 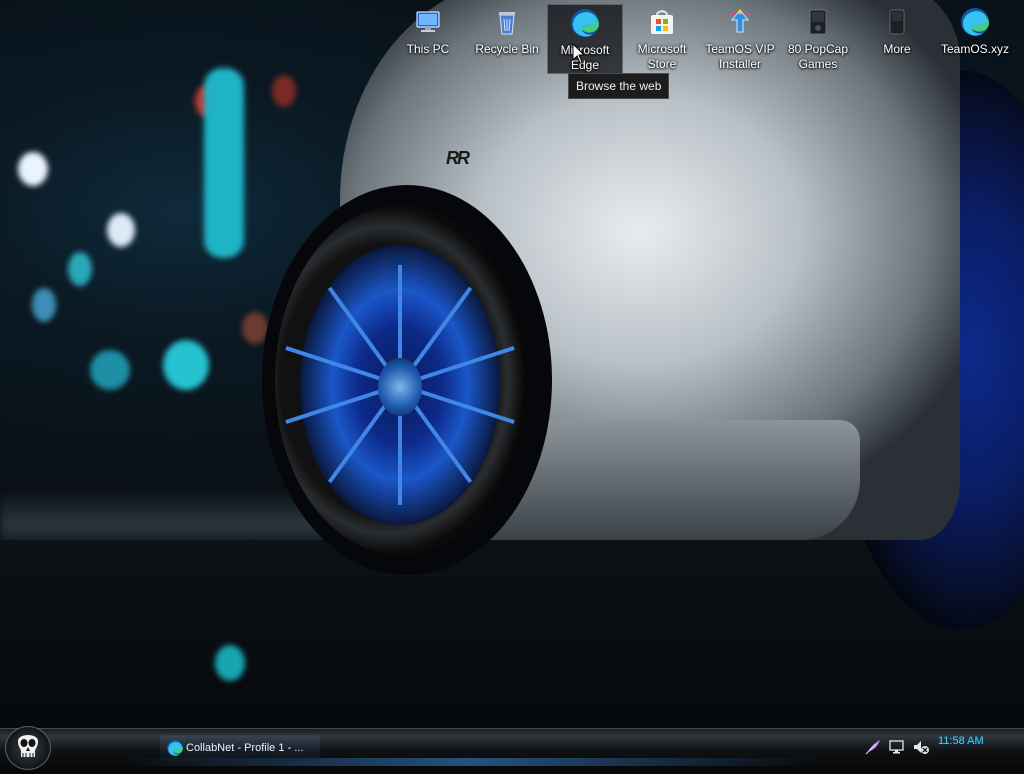 I want to click on desktop-icon-teamos-vip-installer: TeamOS VIP Installer, so click(x=740, y=39).